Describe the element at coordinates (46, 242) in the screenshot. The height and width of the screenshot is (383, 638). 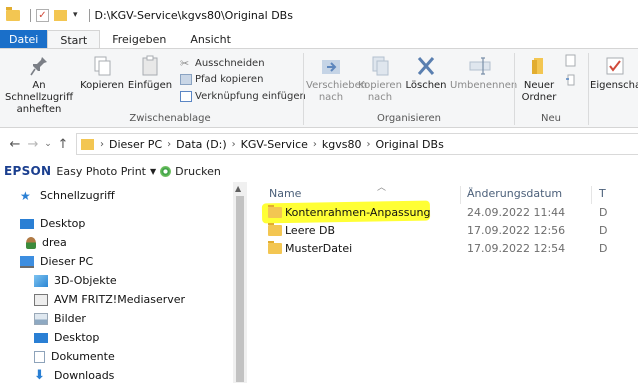
I see `nav-item-drea: drea` at that location.